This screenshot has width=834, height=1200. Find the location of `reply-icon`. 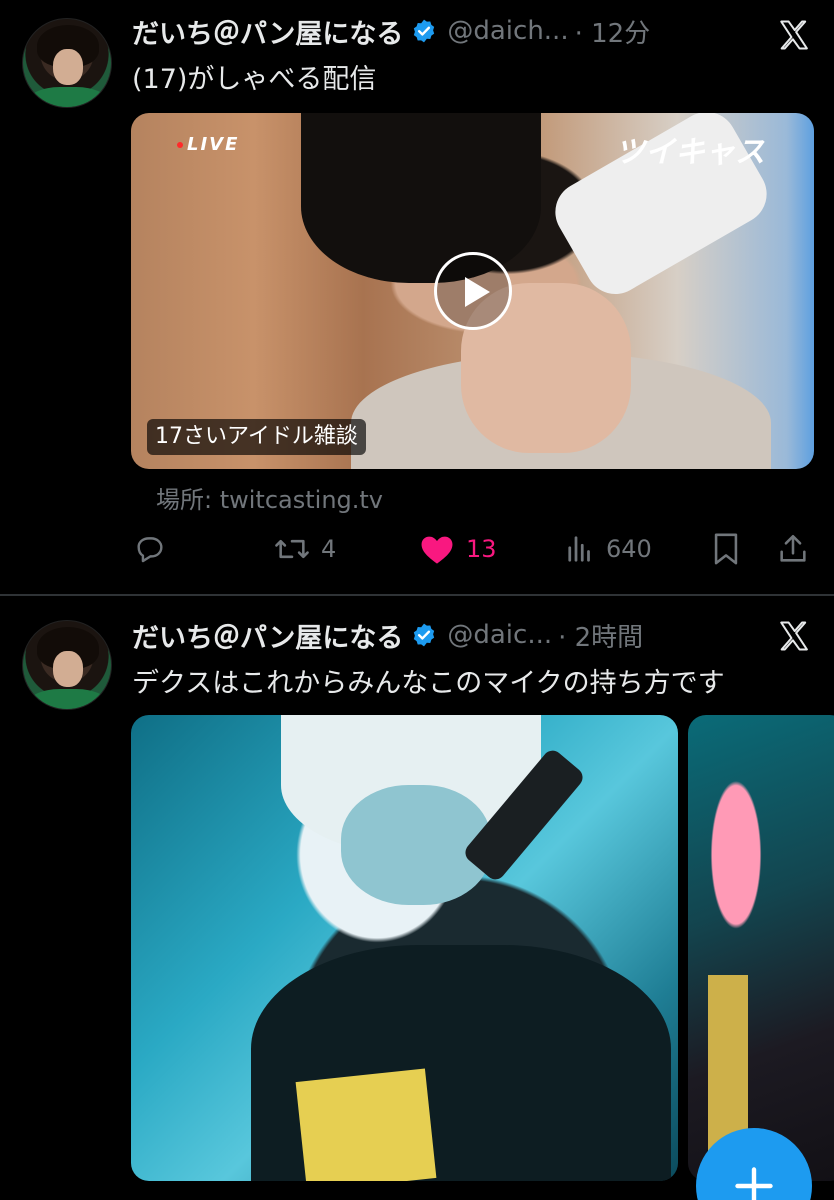

reply-icon is located at coordinates (150, 550).